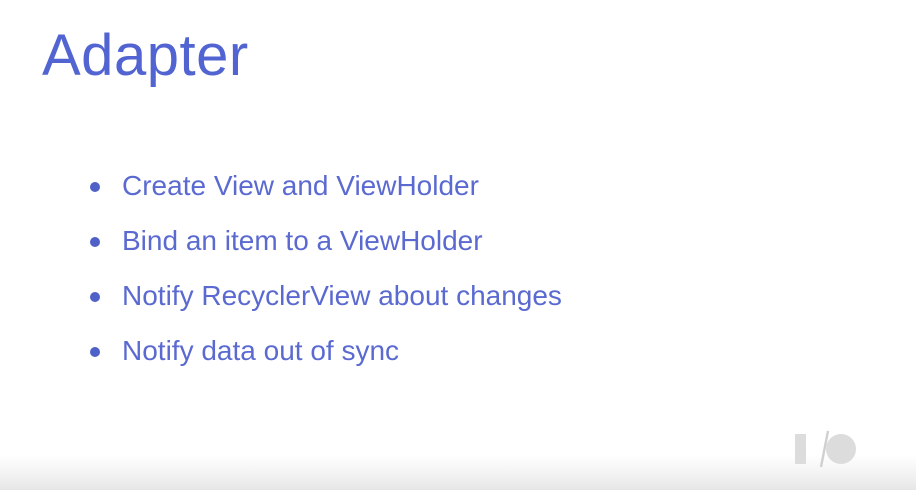 Image resolution: width=916 pixels, height=490 pixels. Describe the element at coordinates (300, 185) in the screenshot. I see `bullet-text: Create View and ViewHolder` at that location.